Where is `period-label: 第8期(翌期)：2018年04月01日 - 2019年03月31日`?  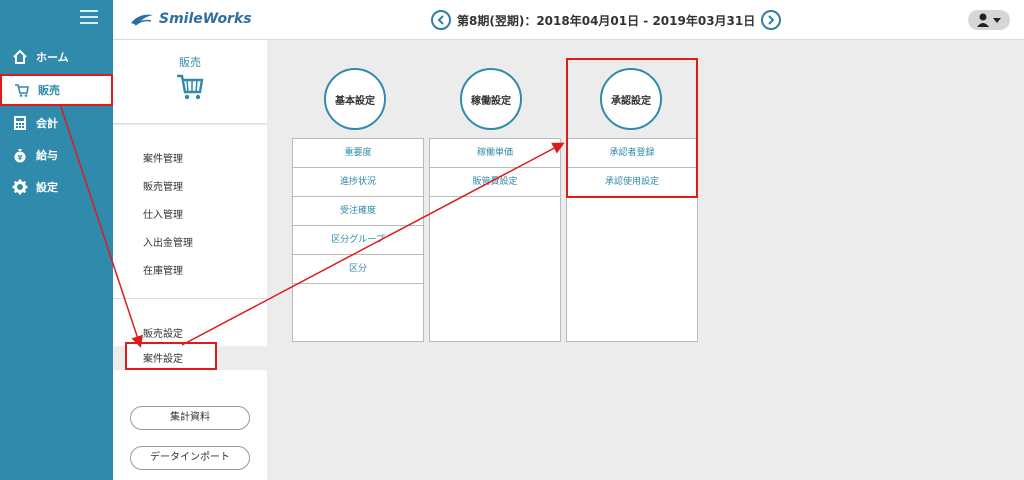 period-label: 第8期(翌期)：2018年04月01日 - 2019年03月31日 is located at coordinates (606, 20).